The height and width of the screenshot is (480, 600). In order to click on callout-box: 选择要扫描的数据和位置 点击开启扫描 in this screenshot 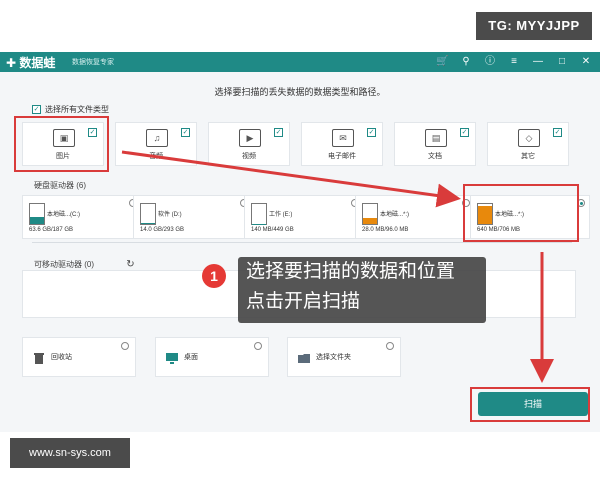, I will do `click(362, 290)`.